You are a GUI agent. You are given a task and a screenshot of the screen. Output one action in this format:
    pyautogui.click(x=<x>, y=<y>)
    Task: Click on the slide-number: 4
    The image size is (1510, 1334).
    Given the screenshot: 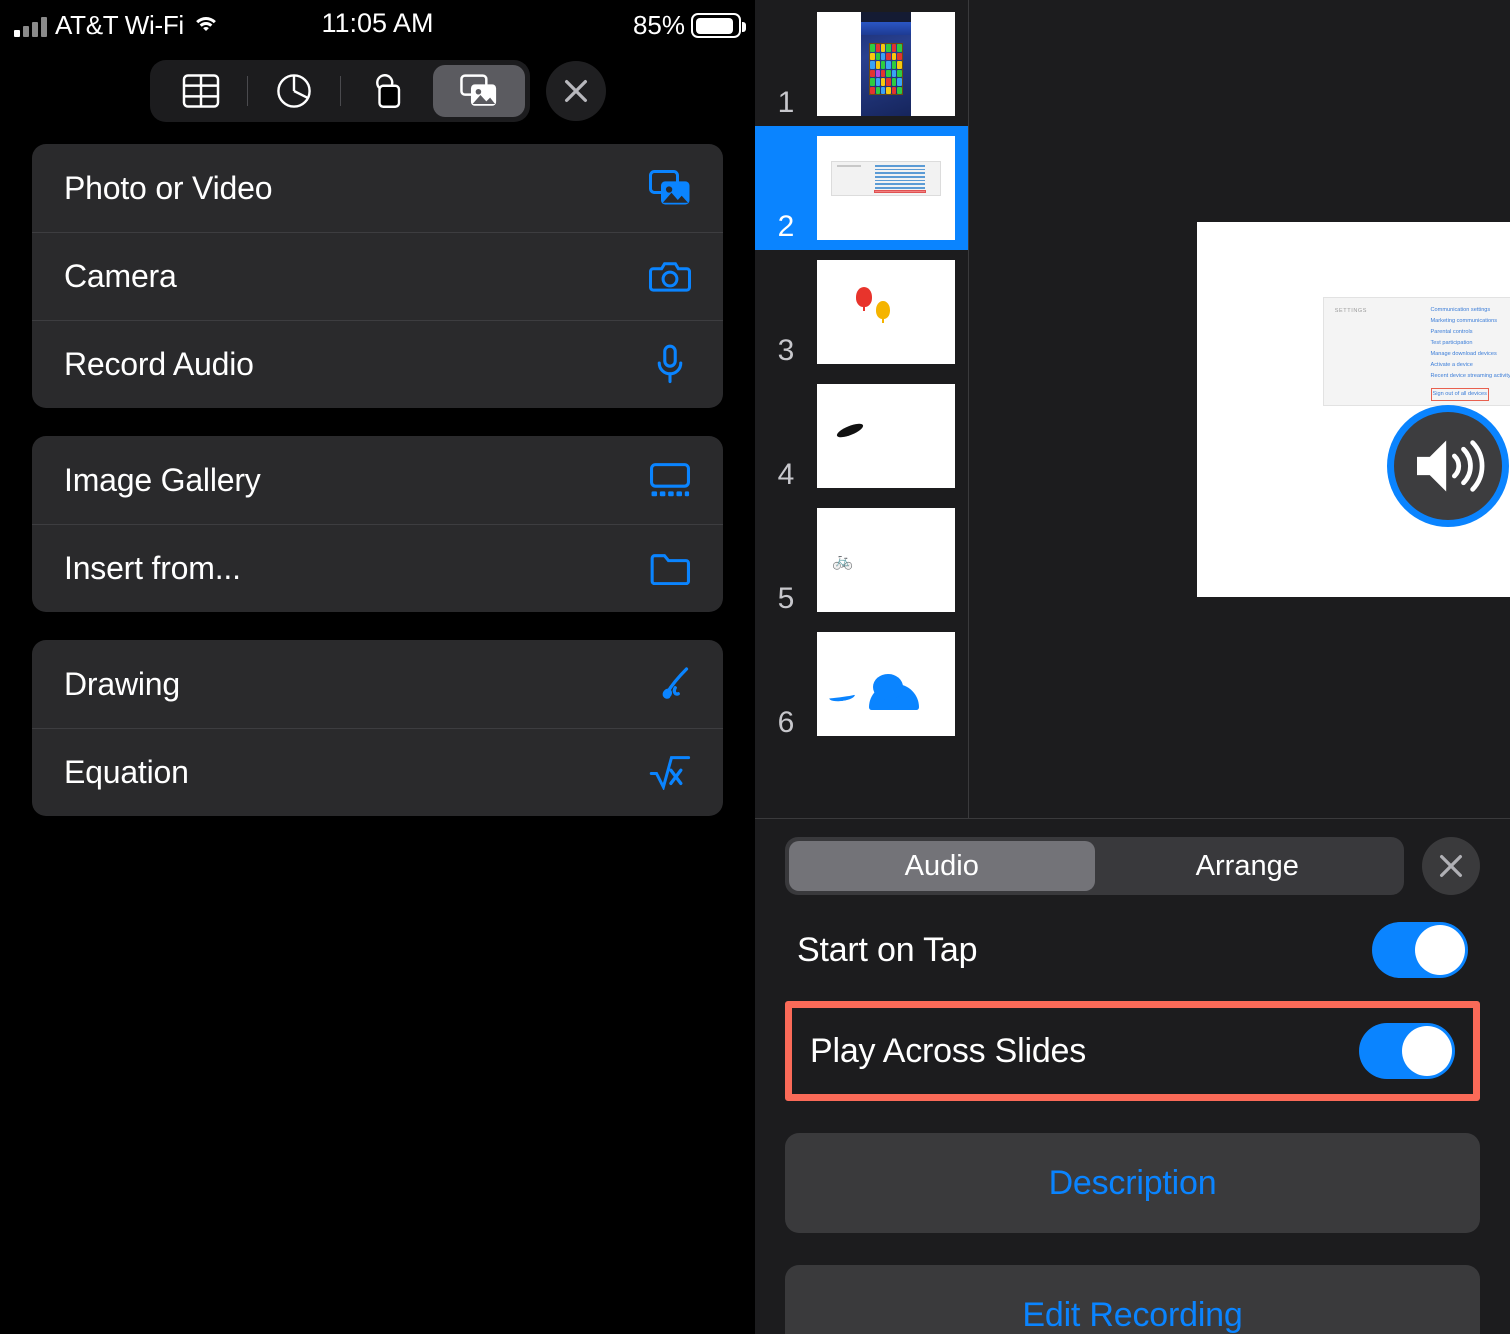 What is the action you would take?
    pyautogui.click(x=786, y=474)
    